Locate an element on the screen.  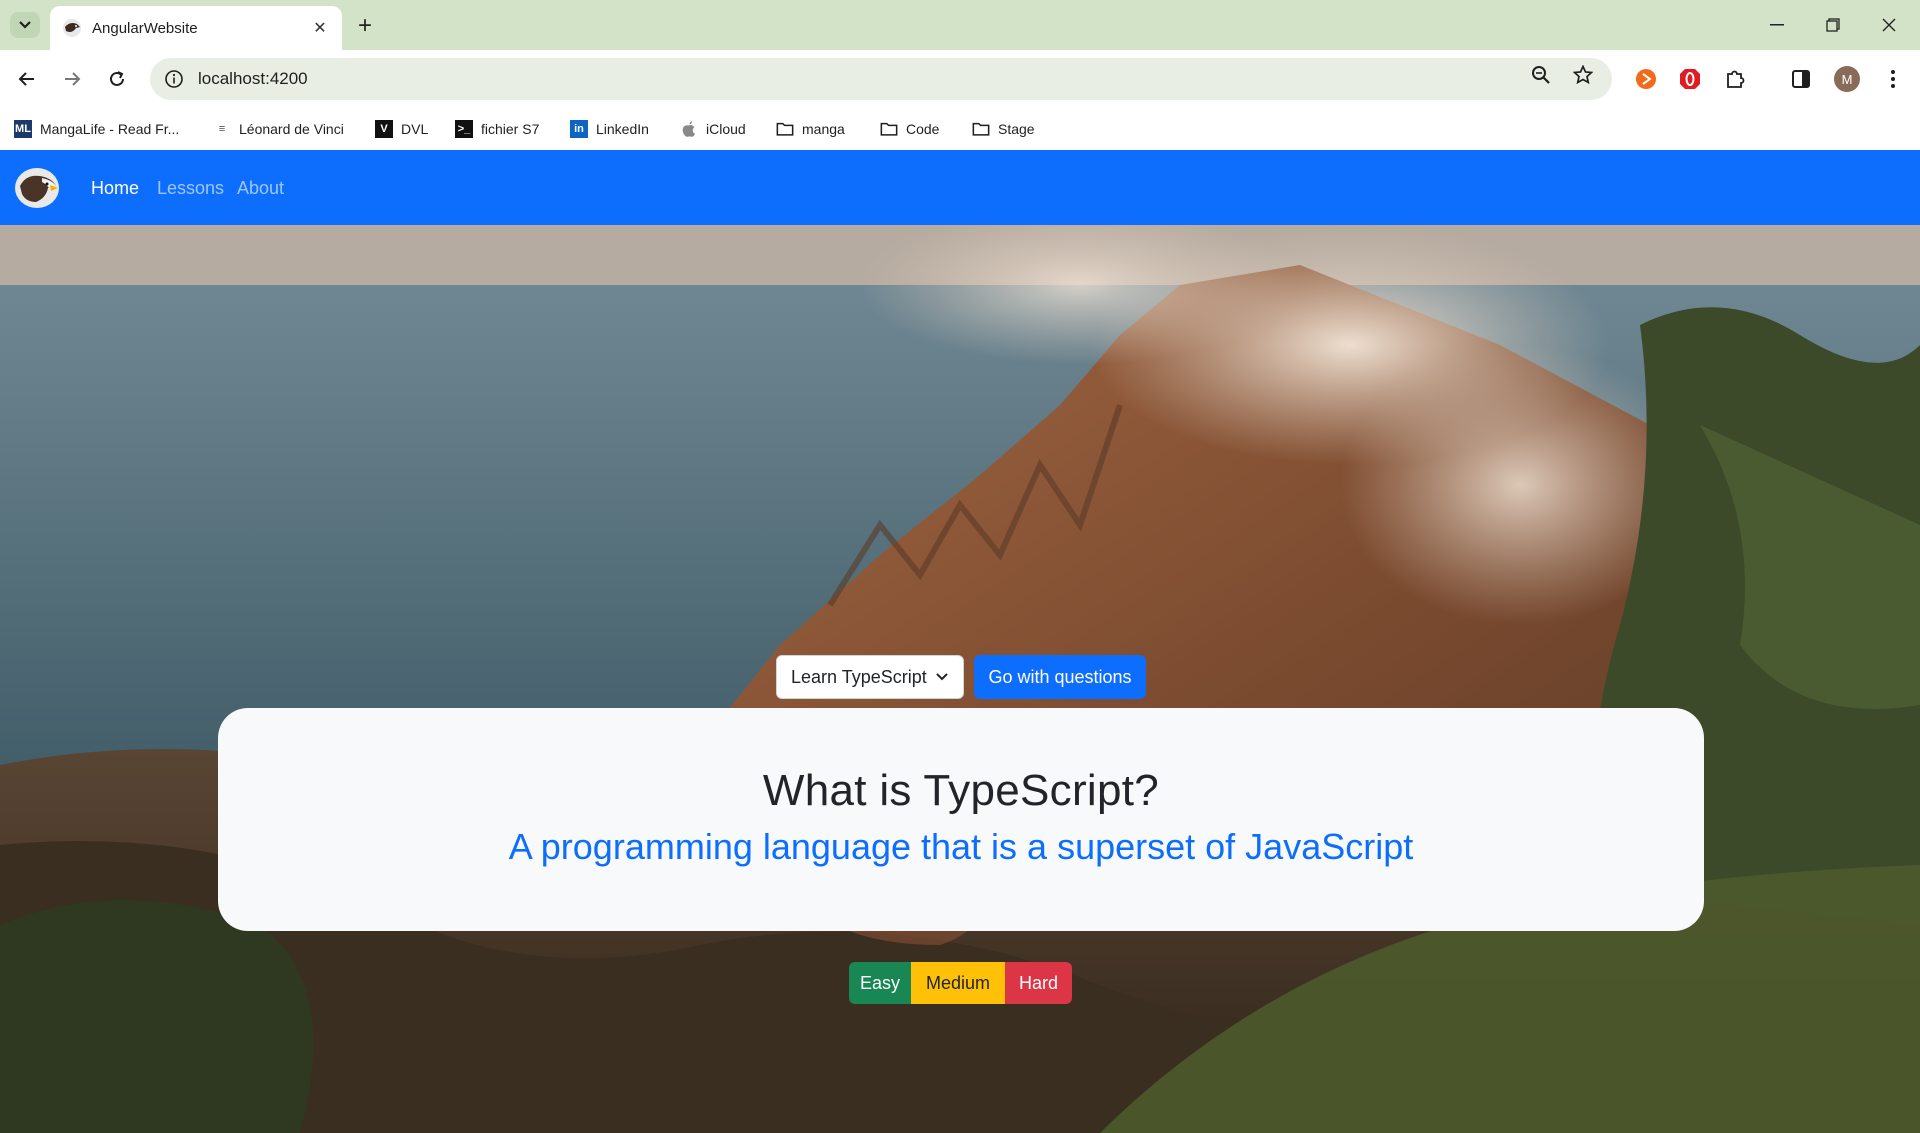
bookmark-folder-code: Code is located at coordinates (909, 129).